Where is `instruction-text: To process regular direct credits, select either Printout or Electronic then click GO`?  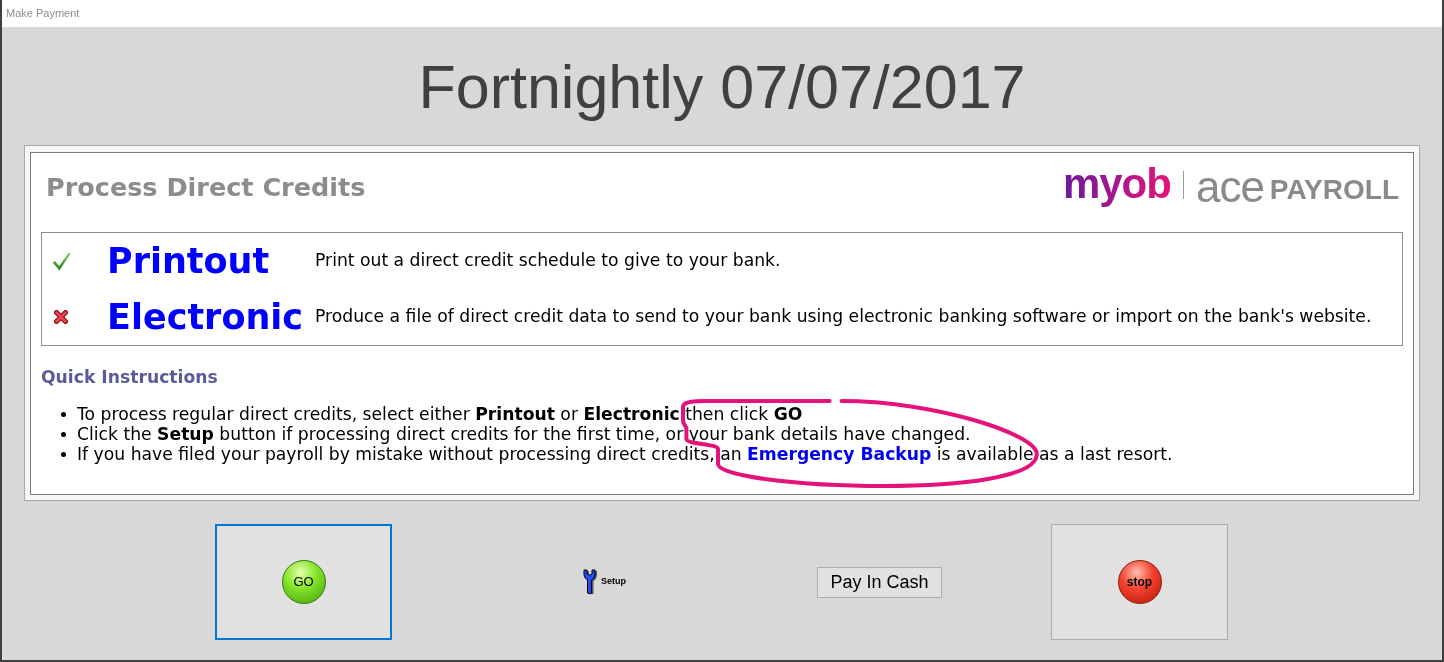 instruction-text: To process regular direct credits, select either Printout or Electronic then click GO is located at coordinates (440, 414).